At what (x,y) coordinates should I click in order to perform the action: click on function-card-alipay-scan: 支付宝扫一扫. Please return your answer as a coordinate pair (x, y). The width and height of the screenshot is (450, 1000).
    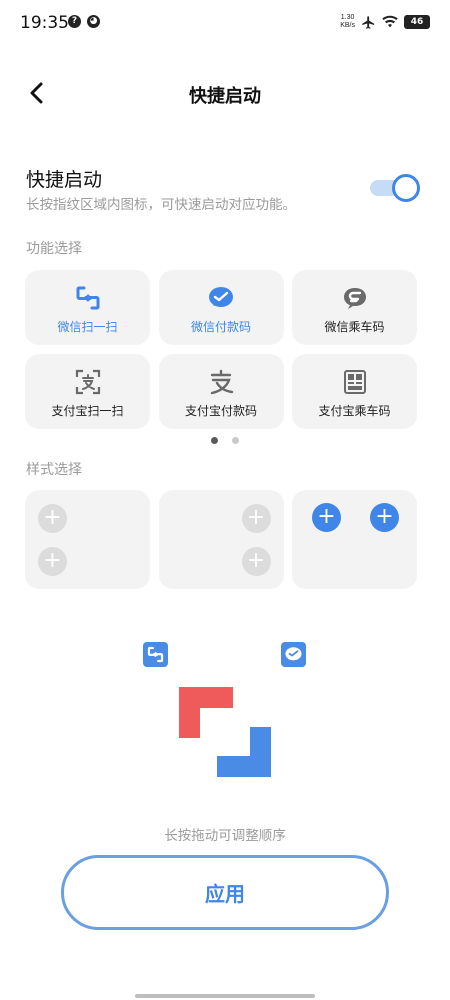
    Looking at the image, I should click on (87, 391).